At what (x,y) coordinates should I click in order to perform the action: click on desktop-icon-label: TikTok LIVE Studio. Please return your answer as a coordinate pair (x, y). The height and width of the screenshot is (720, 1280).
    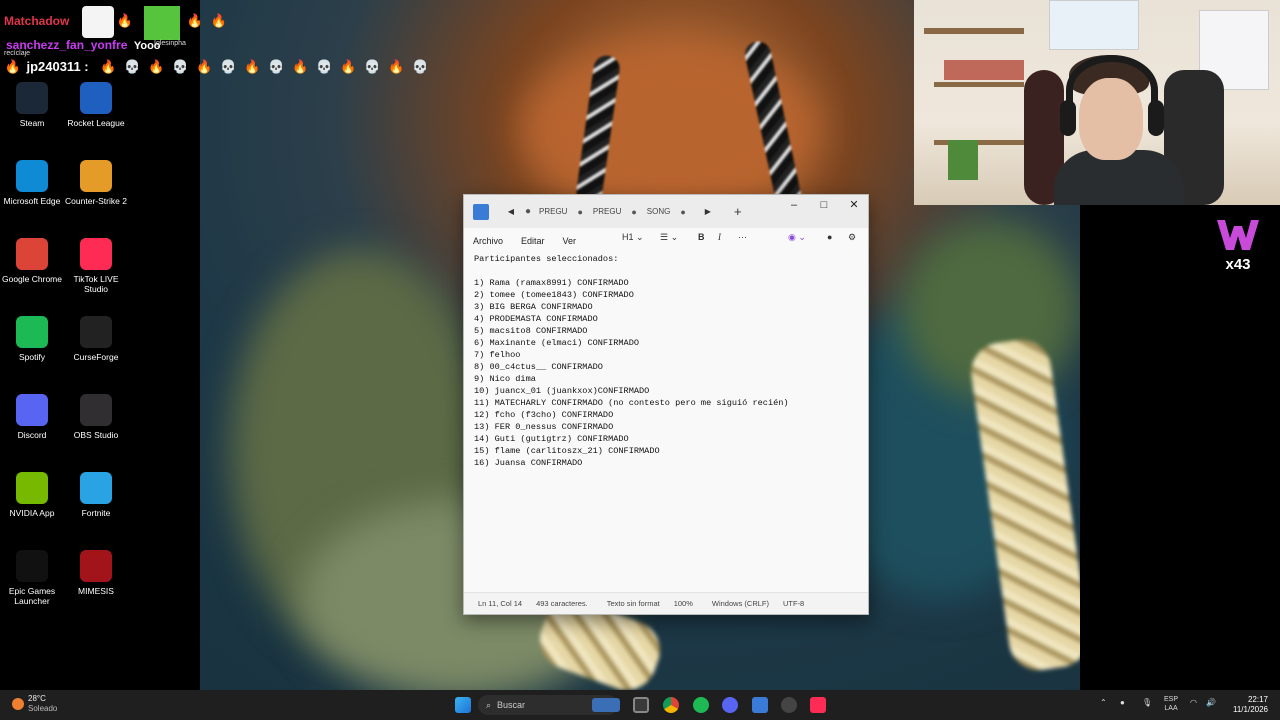
    Looking at the image, I should click on (96, 284).